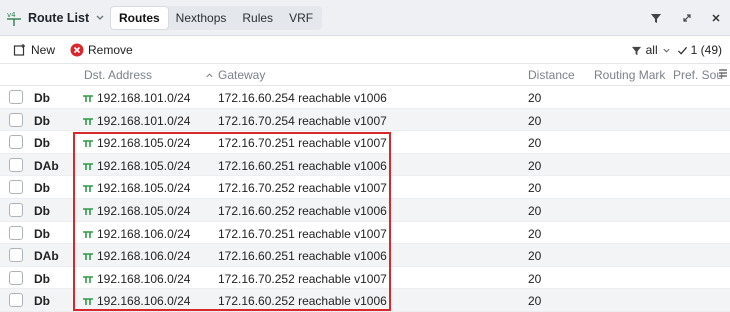 The image size is (730, 312). What do you see at coordinates (118, 75) in the screenshot?
I see `column-header-dst: Dst. Address` at bounding box center [118, 75].